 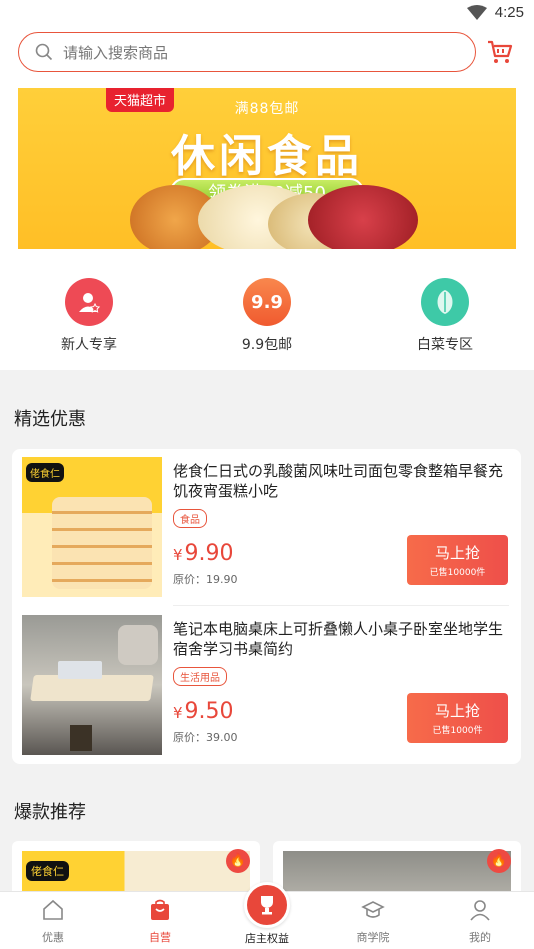 I want to click on quick-link-label: 新人专享, so click(x=89, y=345).